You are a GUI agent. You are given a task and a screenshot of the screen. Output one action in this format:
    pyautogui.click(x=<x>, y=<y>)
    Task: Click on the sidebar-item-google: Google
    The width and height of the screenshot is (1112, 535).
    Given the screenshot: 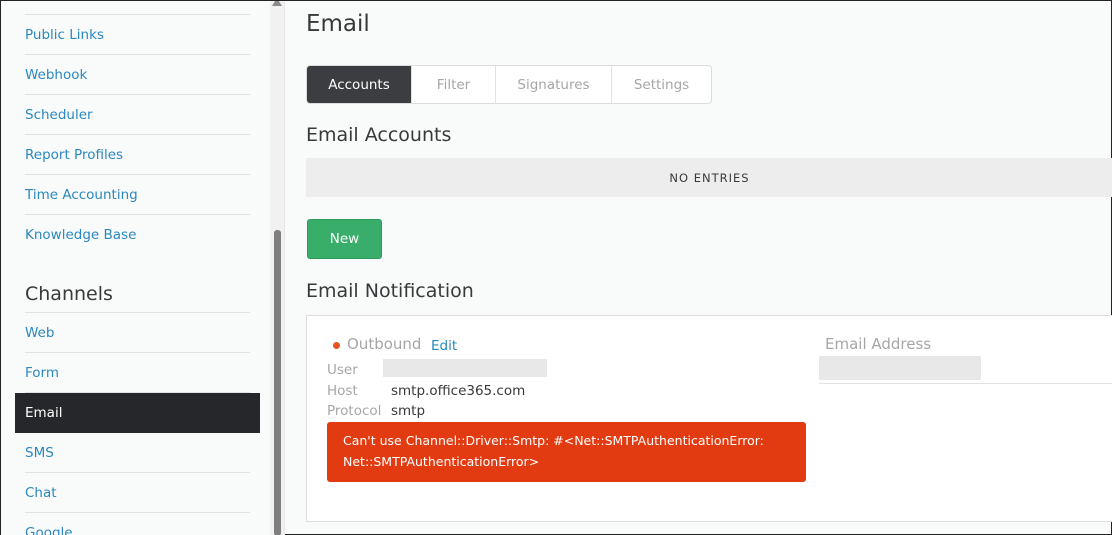 What is the action you would take?
    pyautogui.click(x=137, y=524)
    